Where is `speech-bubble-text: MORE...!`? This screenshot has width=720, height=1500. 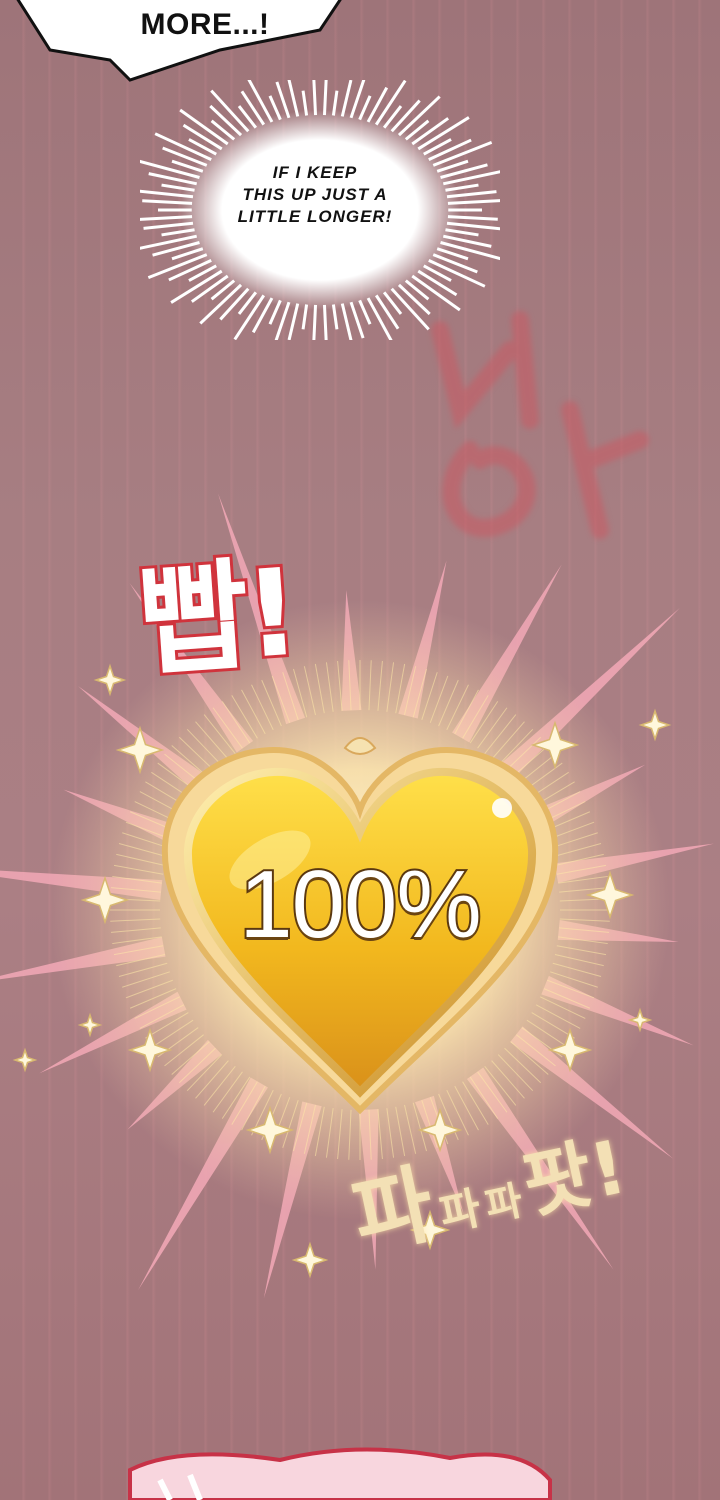
speech-bubble-text: MORE...! is located at coordinates (205, 24).